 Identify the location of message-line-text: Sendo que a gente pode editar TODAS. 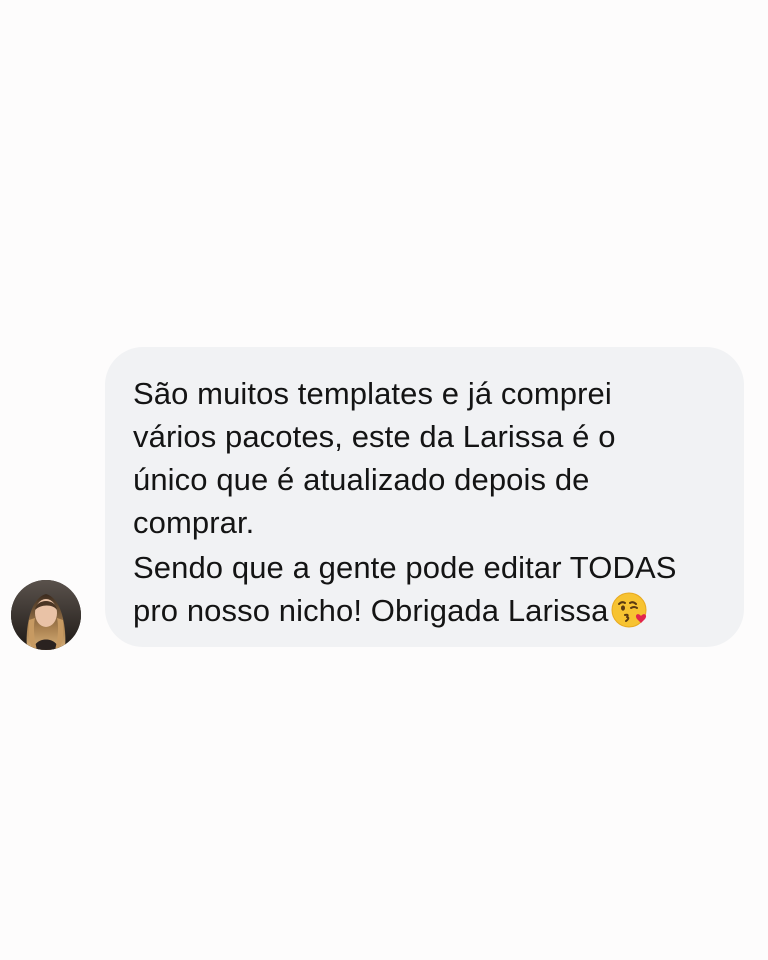
(405, 567).